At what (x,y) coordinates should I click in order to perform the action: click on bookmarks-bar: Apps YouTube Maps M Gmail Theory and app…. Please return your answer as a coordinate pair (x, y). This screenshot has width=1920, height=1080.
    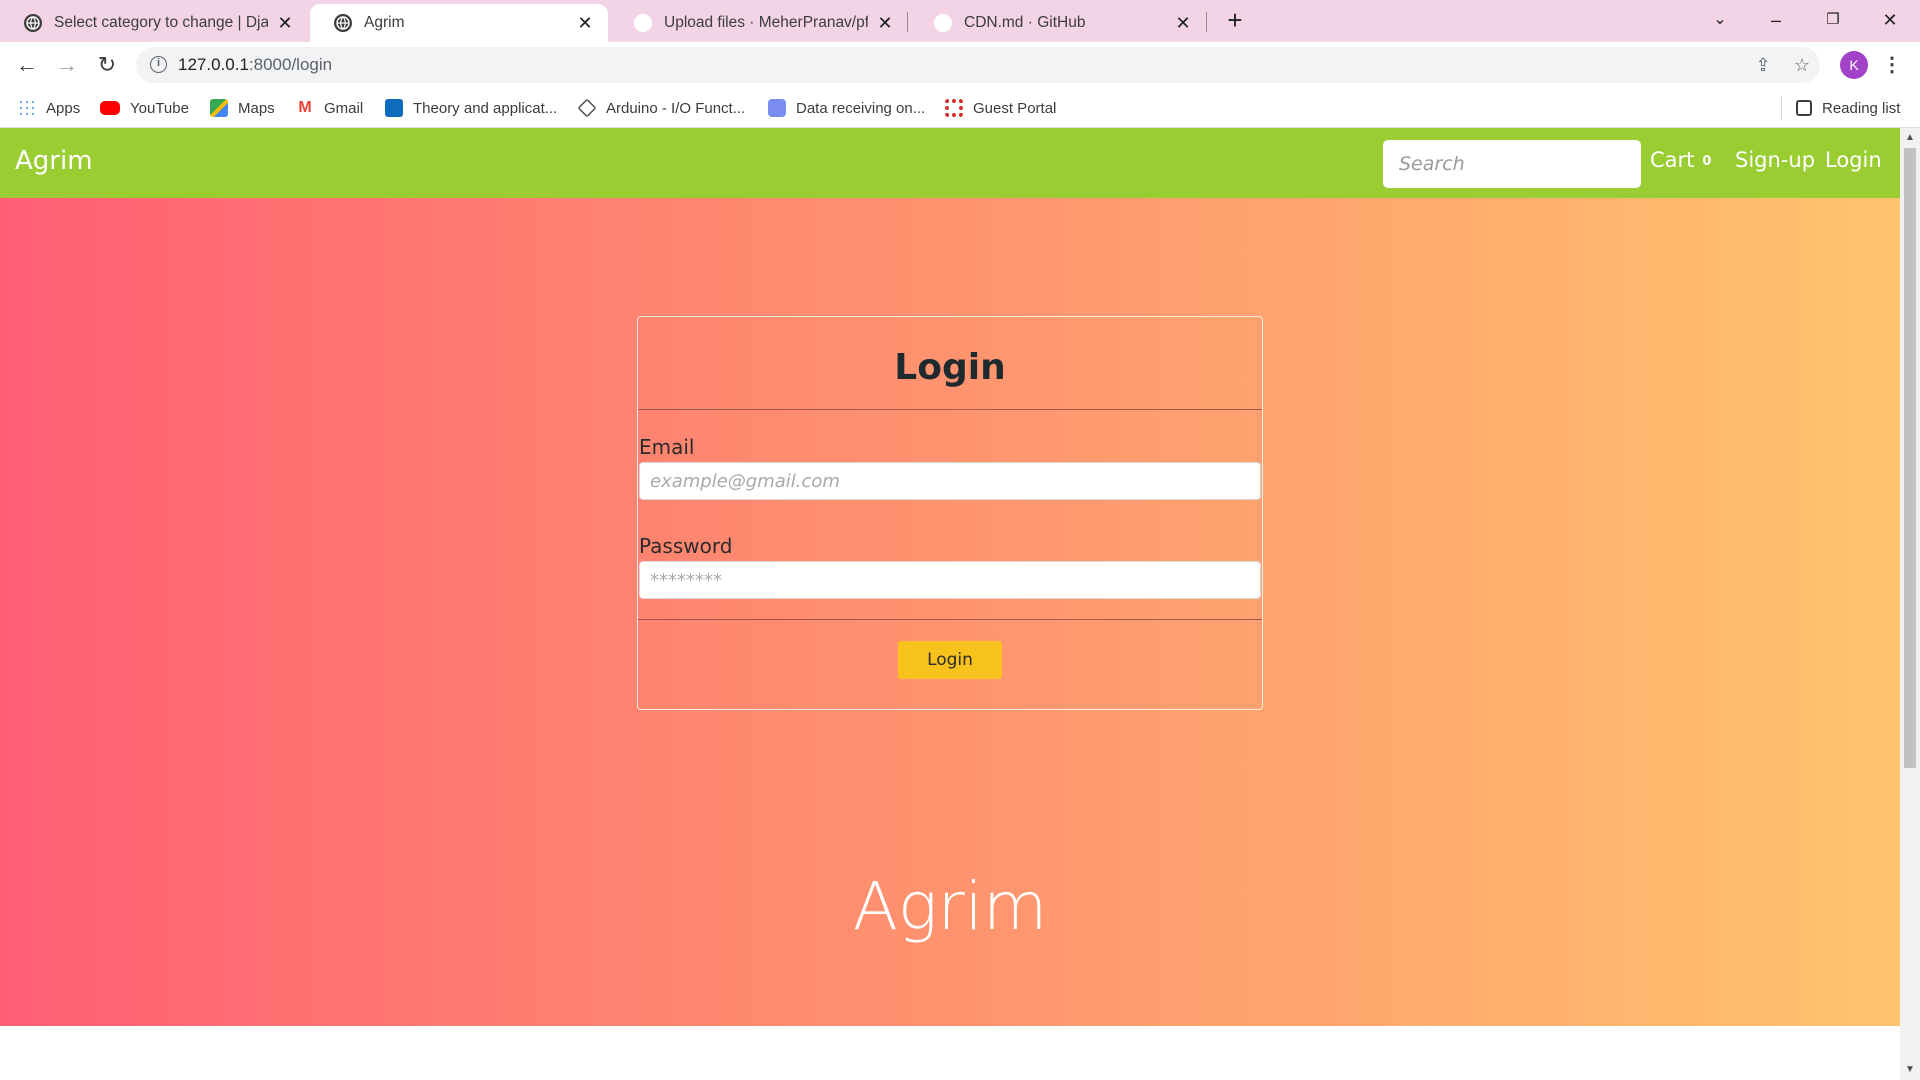
    Looking at the image, I should click on (960, 108).